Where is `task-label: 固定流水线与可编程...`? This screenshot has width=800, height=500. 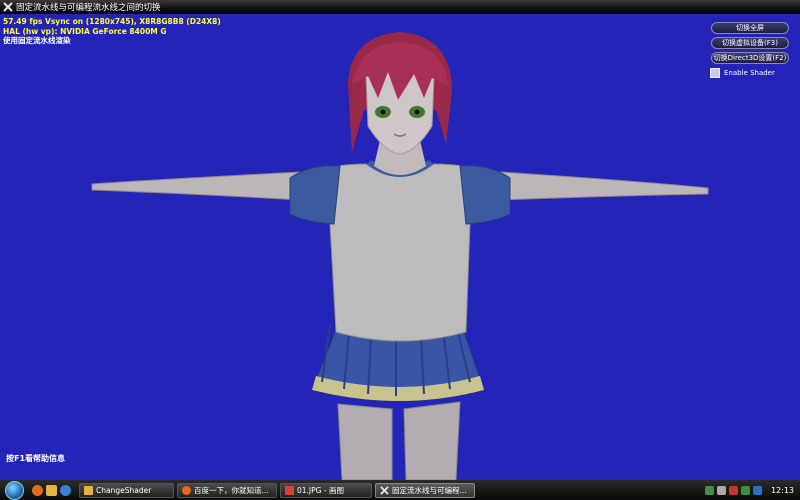
task-label: 固定流水线与可编程... is located at coordinates (429, 490).